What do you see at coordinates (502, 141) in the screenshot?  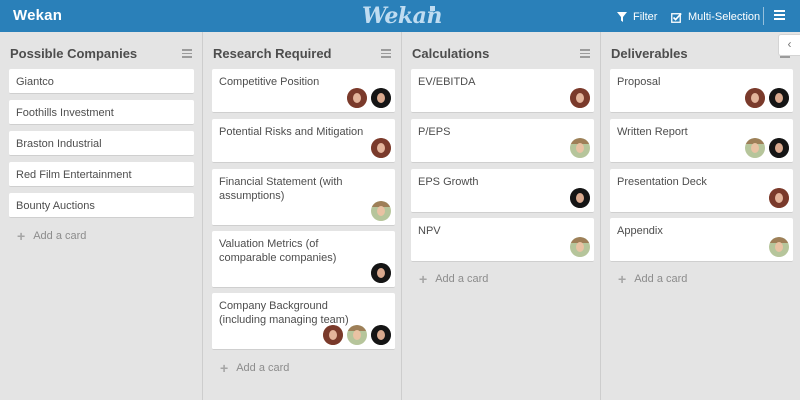 I see `card-p-eps: P/EPS` at bounding box center [502, 141].